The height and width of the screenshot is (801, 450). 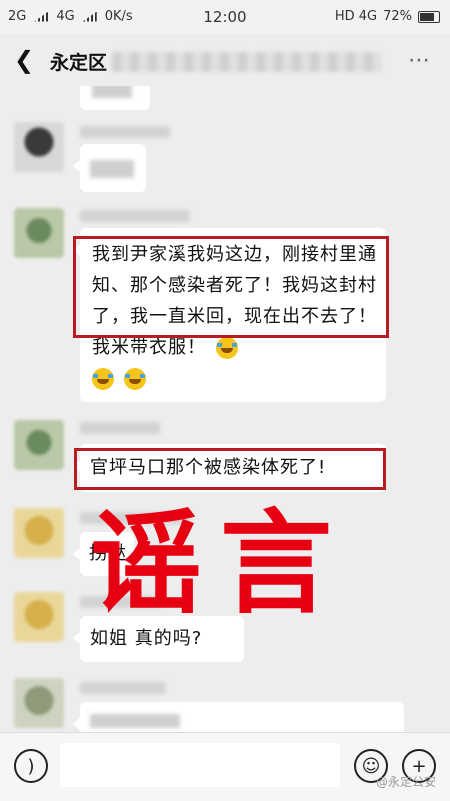 I want to click on voice-icon: ), so click(x=31, y=766).